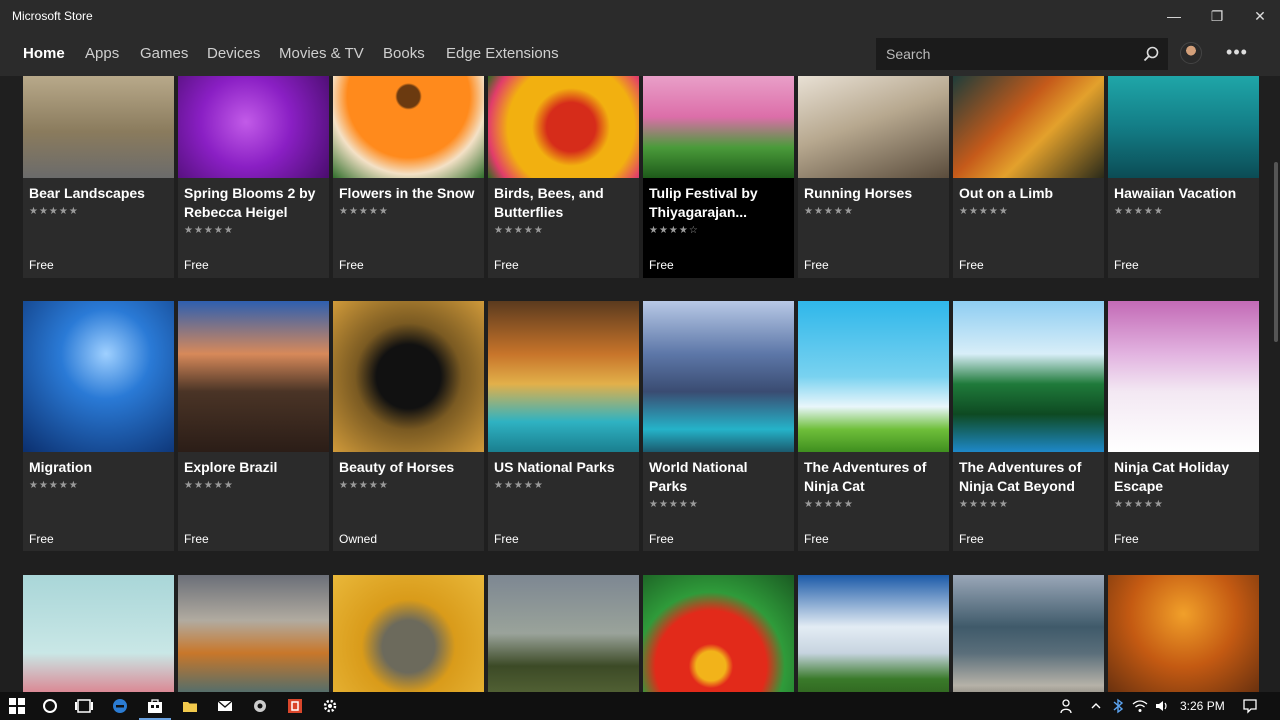 Image resolution: width=1280 pixels, height=720 pixels. Describe the element at coordinates (295, 706) in the screenshot. I see `app-red-icon` at that location.